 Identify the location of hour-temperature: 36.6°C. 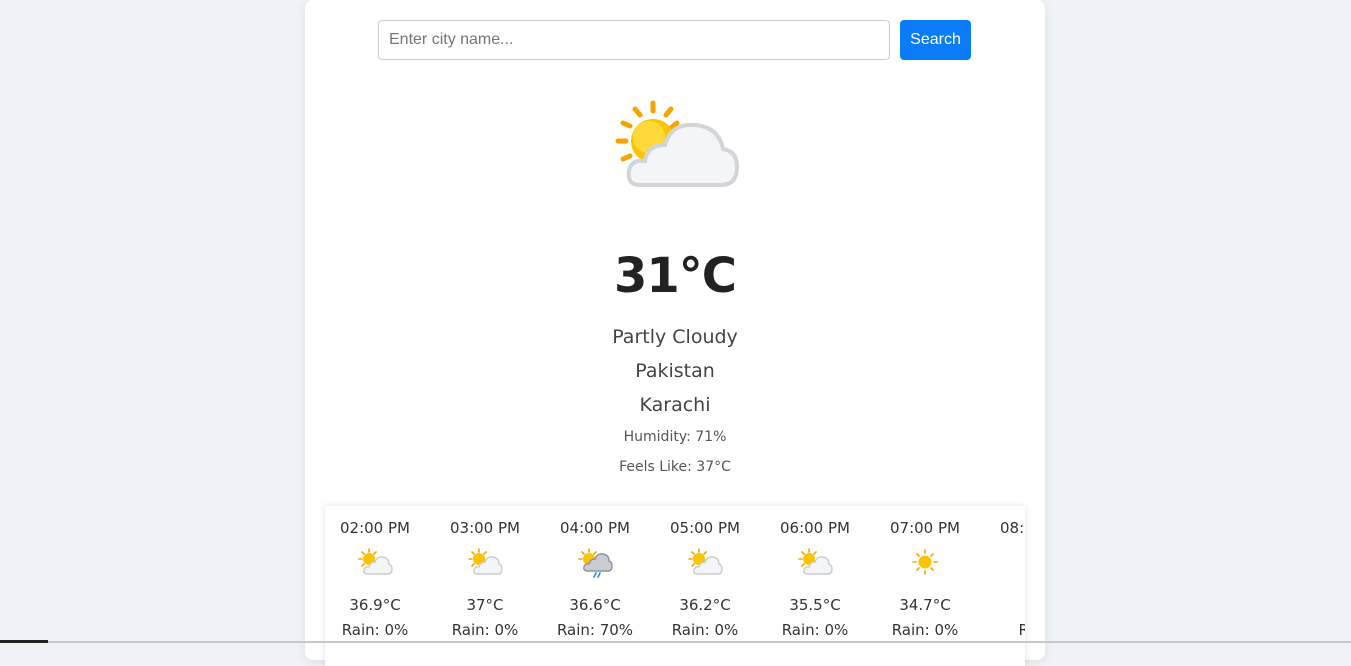
(595, 605).